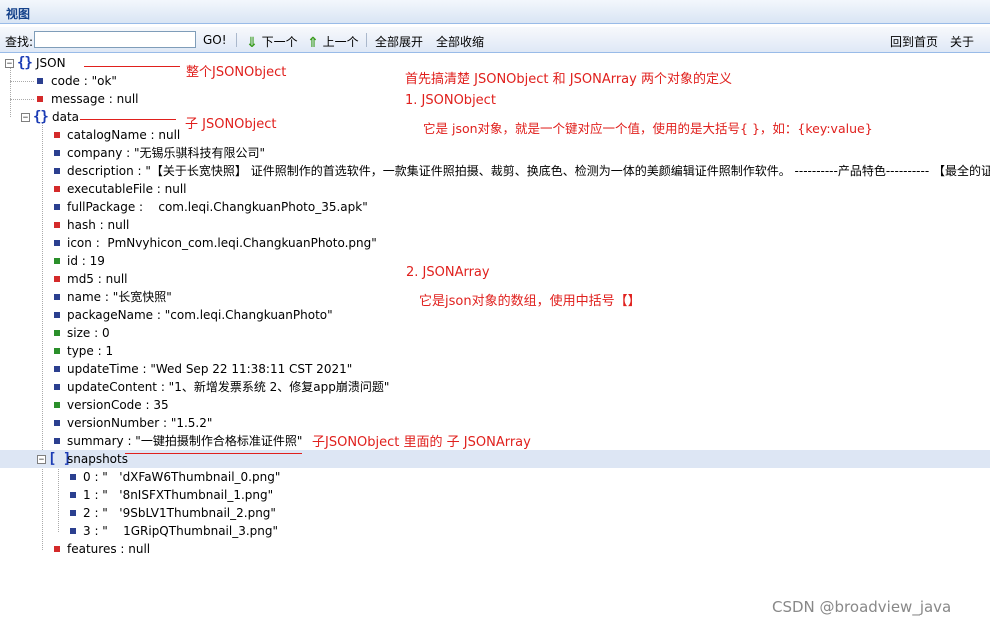  Describe the element at coordinates (568, 79) in the screenshot. I see `annotation-intro: 首先搞清楚 JSONObject 和 JSONArray 两个对象的定义` at that location.